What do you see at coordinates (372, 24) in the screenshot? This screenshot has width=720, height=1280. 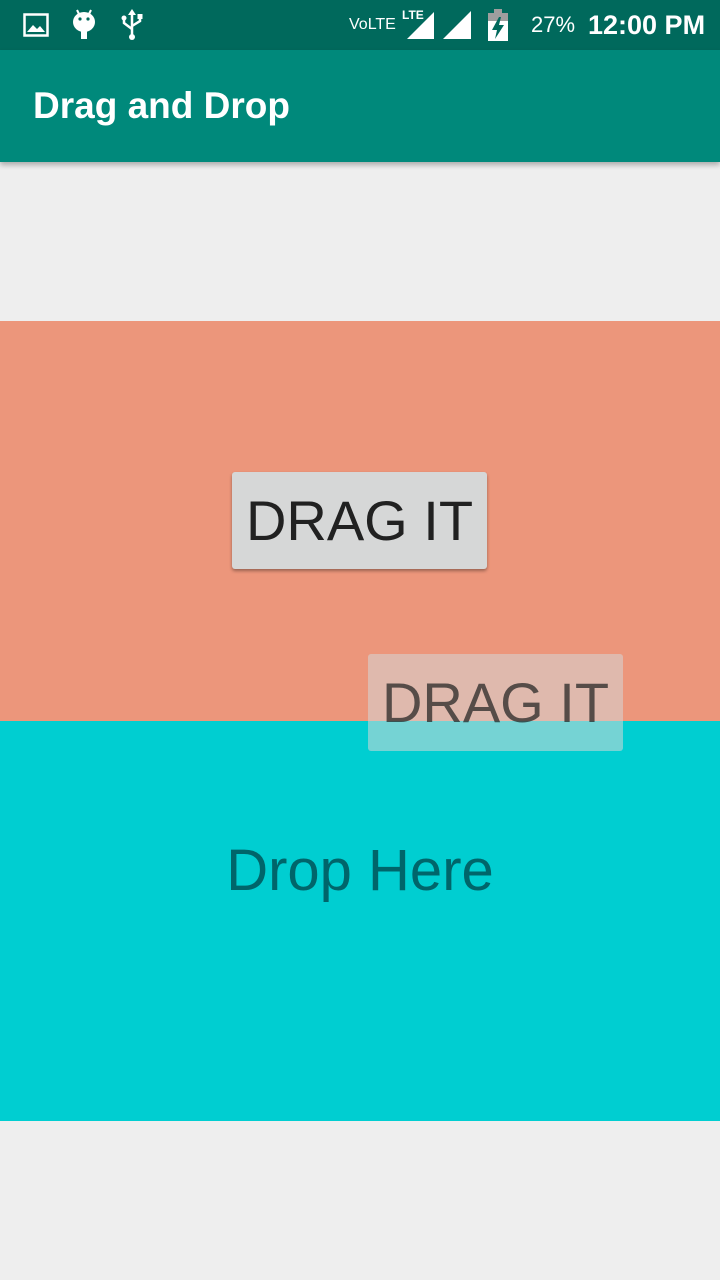 I see `volte-label: VoLTE` at bounding box center [372, 24].